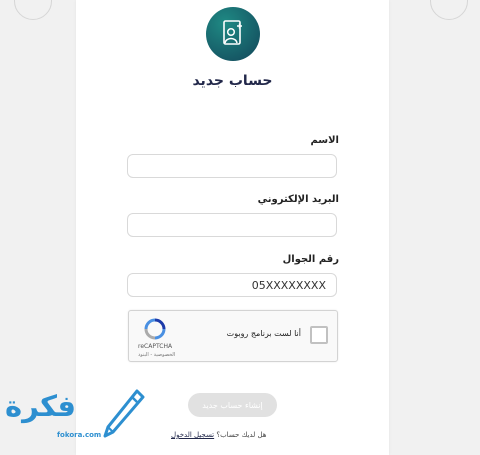 Image resolution: width=480 pixels, height=455 pixels. What do you see at coordinates (33, 10) in the screenshot?
I see `background-decoration-left` at bounding box center [33, 10].